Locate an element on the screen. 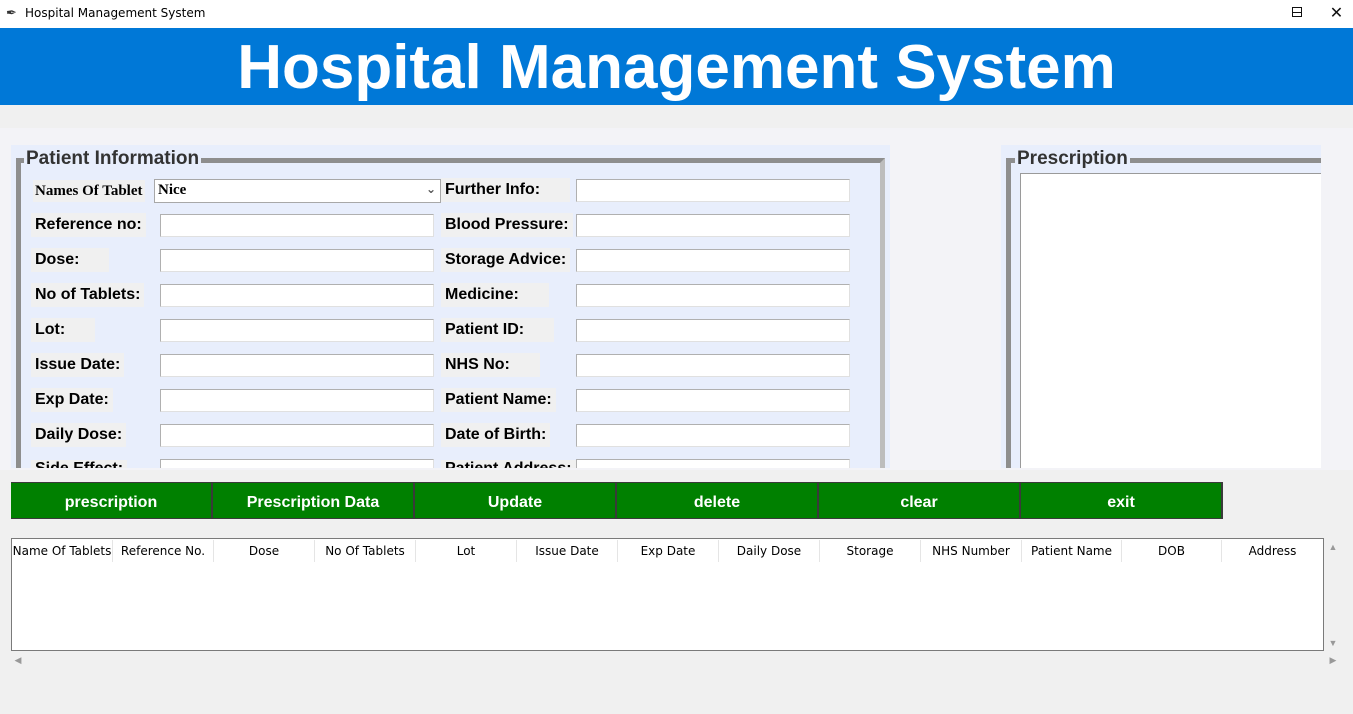 This screenshot has width=1353, height=714. date-of-birth-input is located at coordinates (713, 435).